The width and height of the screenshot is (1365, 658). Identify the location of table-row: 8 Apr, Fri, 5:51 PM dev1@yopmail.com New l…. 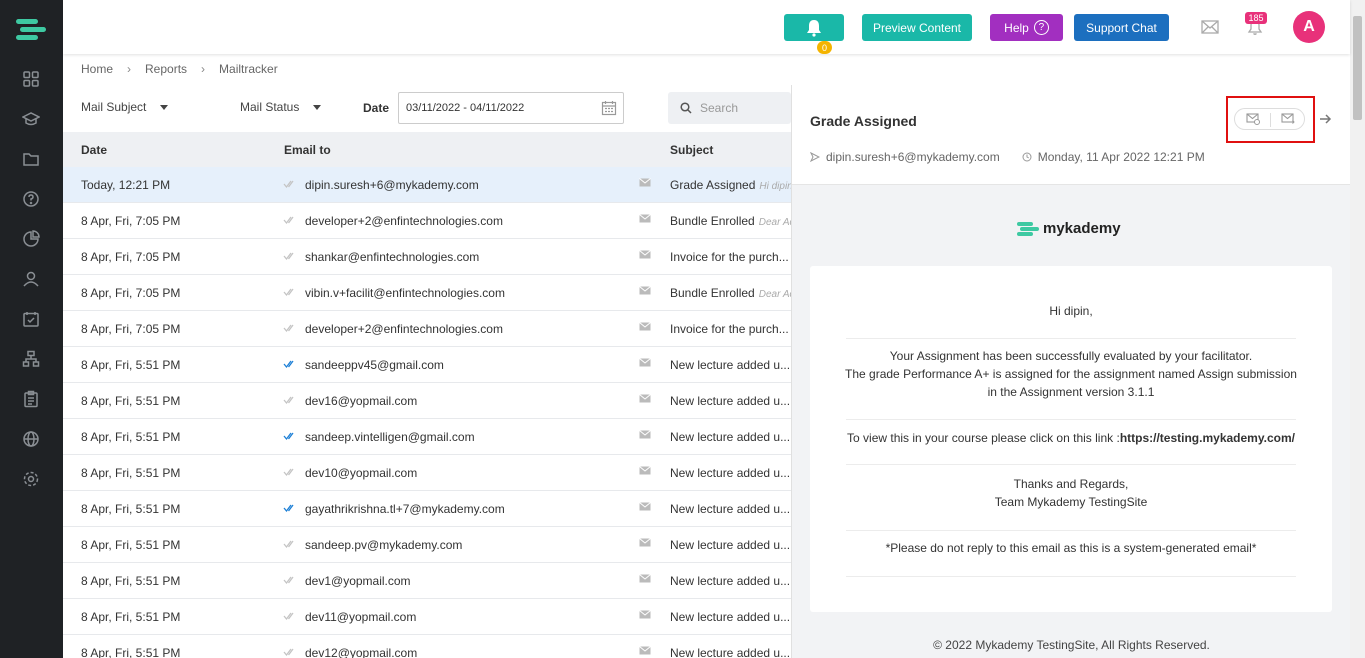
(427, 581).